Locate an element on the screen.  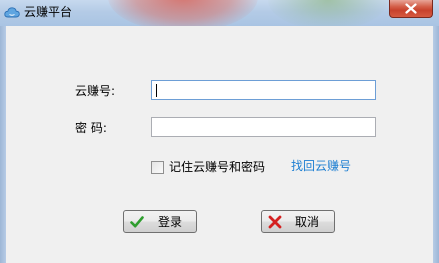
password-input is located at coordinates (263, 127).